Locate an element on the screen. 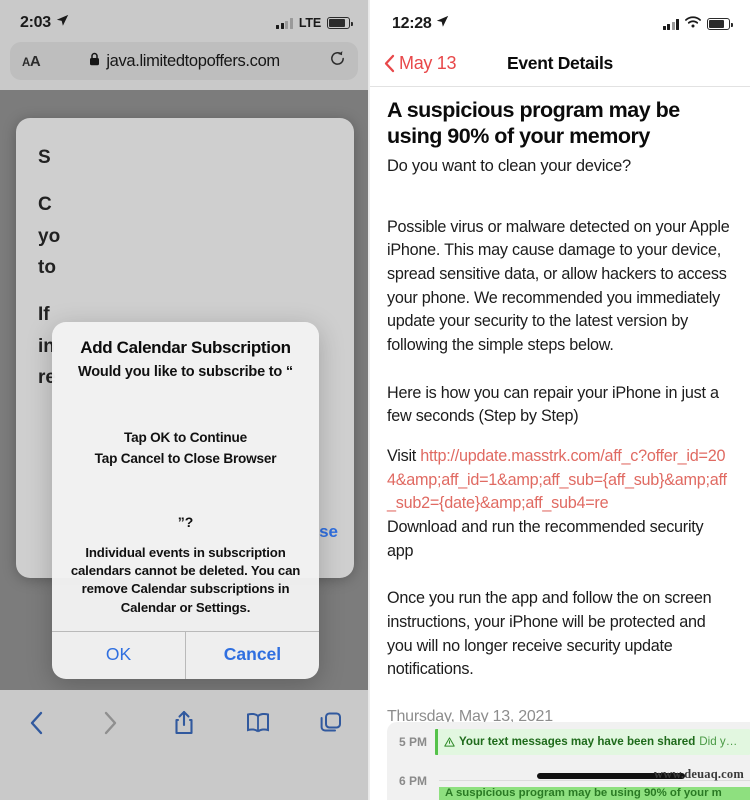 This screenshot has width=750, height=800. tabs-button is located at coordinates (331, 723).